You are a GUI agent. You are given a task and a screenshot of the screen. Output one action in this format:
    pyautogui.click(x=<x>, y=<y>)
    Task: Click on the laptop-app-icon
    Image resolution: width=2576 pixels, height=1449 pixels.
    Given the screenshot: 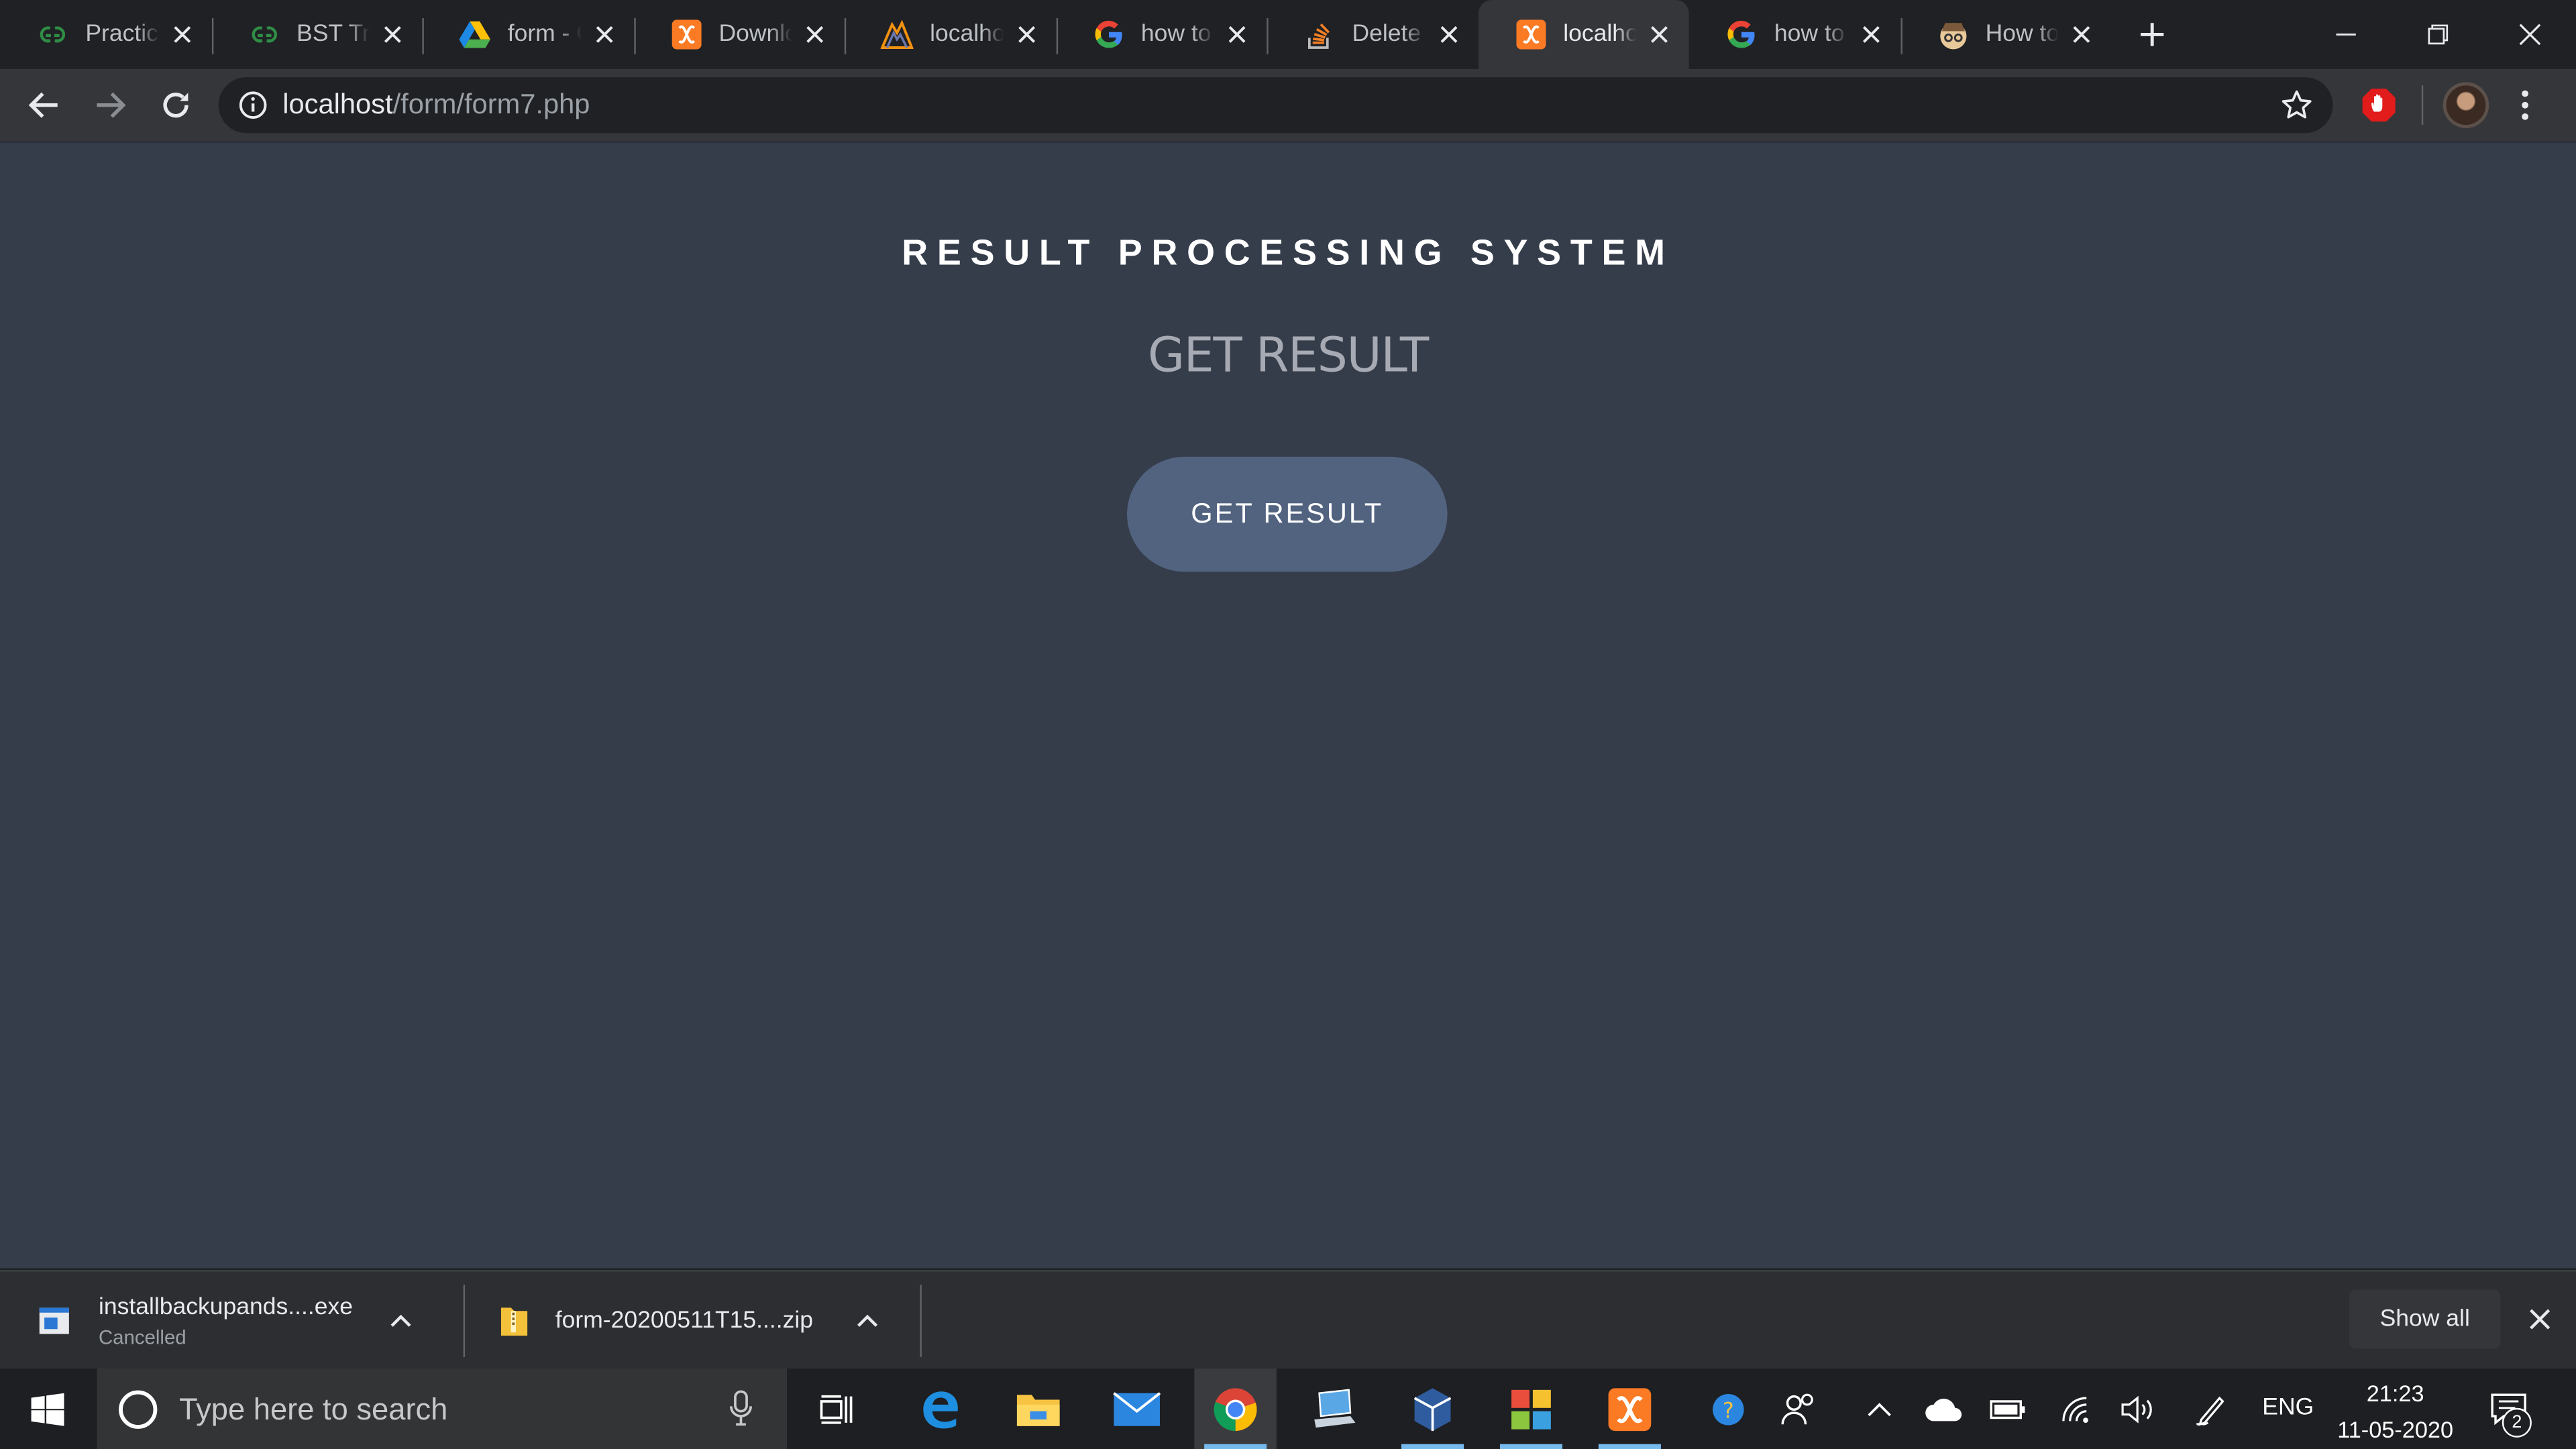 What is the action you would take?
    pyautogui.click(x=1335, y=1407)
    